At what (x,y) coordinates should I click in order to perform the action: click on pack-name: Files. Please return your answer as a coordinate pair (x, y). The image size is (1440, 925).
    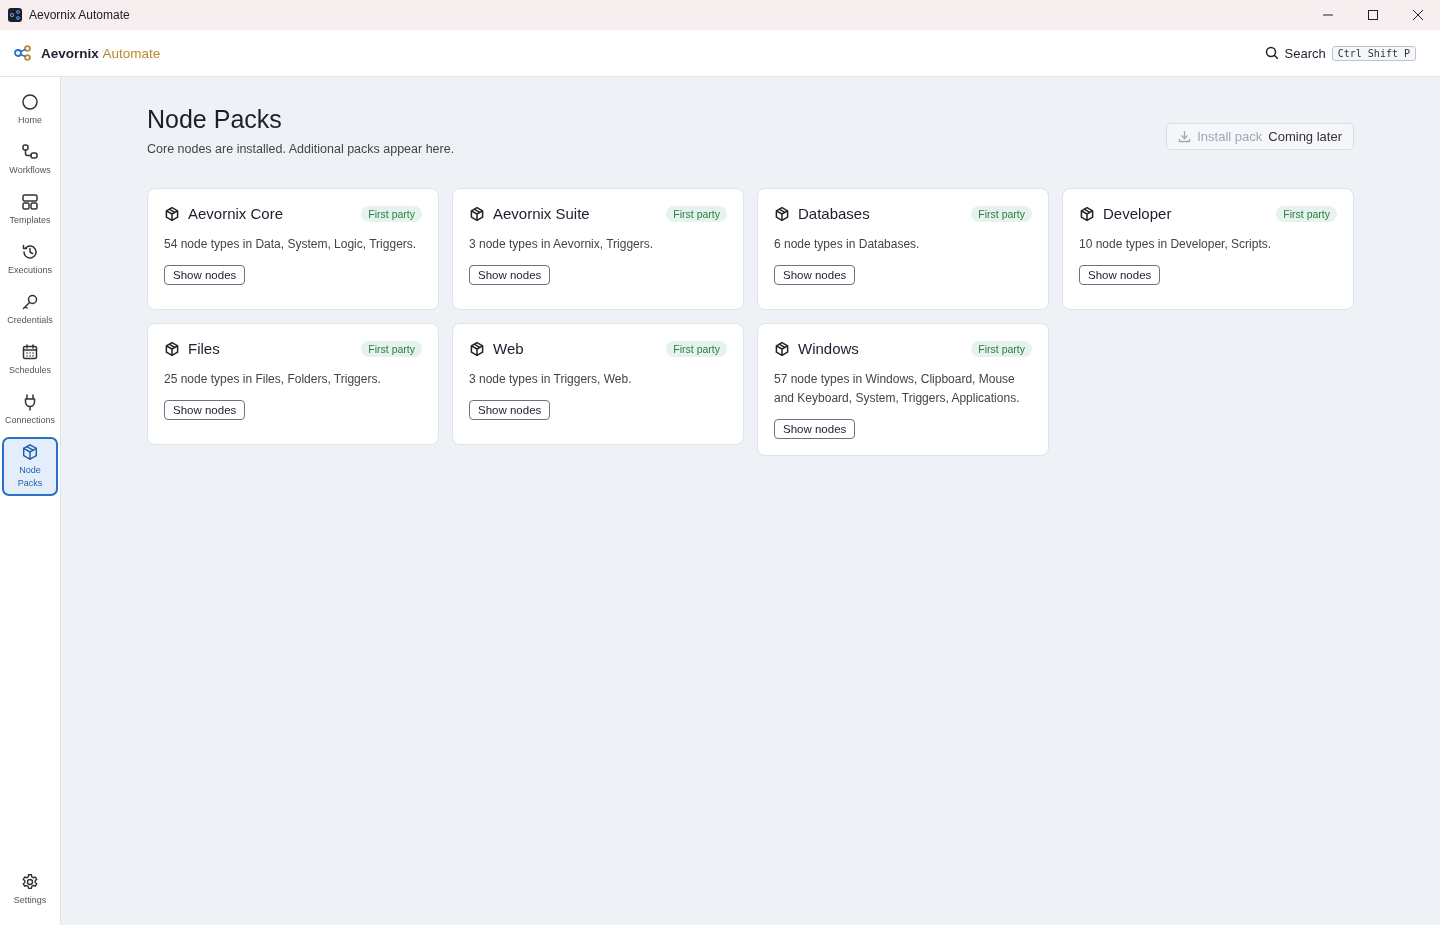
    Looking at the image, I should click on (204, 348).